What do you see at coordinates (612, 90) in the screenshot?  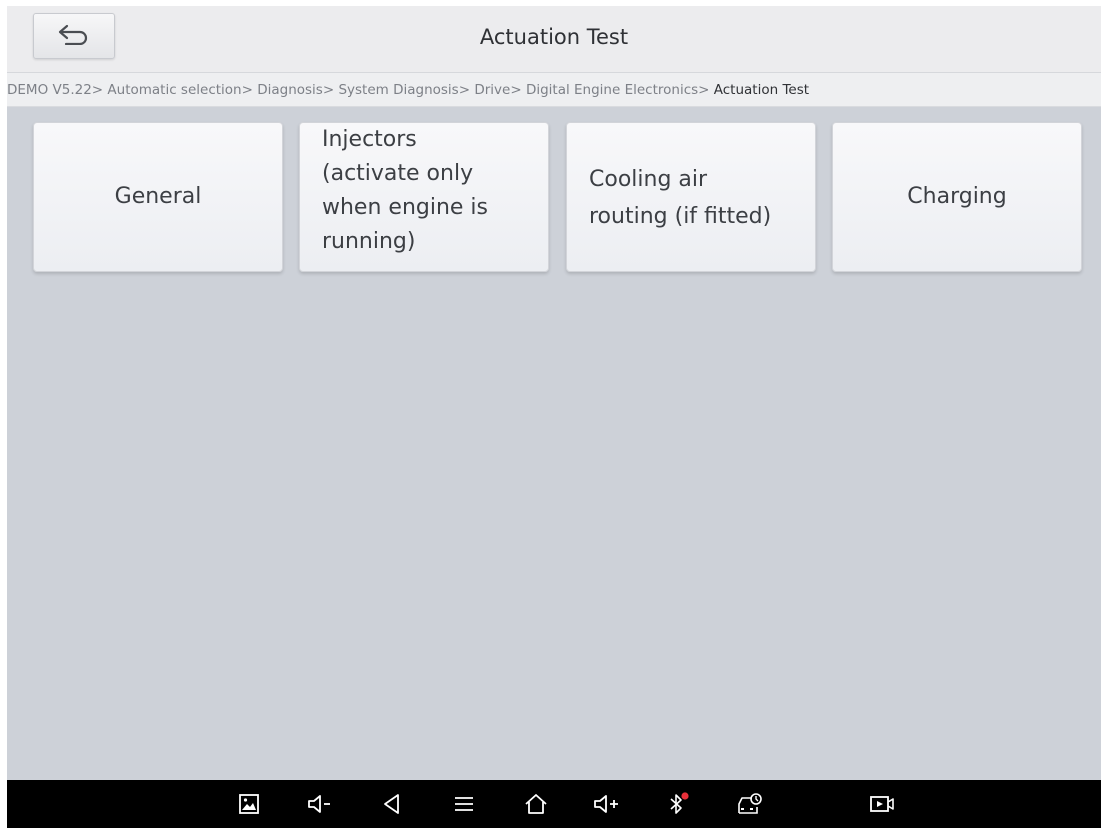 I see `breadcrumb-item-digital-engine-electronics: Digital Engine Electronics` at bounding box center [612, 90].